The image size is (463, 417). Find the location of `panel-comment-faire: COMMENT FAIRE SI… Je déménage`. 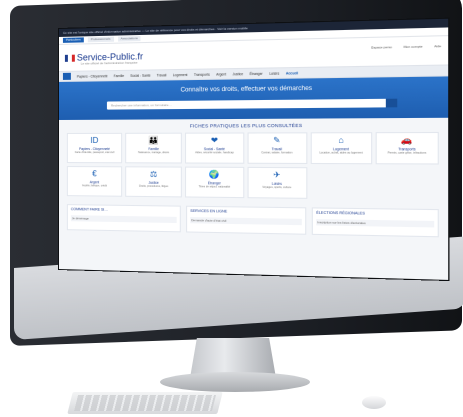

panel-comment-faire: COMMENT FAIRE SI… Je déménage is located at coordinates (123, 218).